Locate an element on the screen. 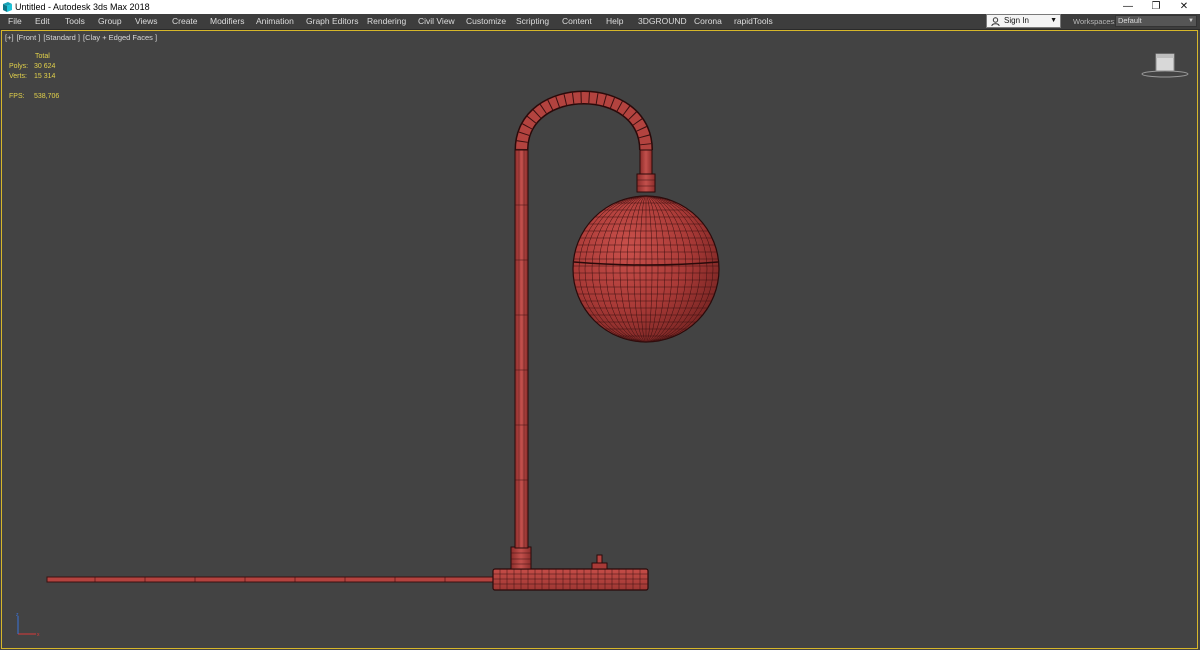  power-cord is located at coordinates (270, 579).